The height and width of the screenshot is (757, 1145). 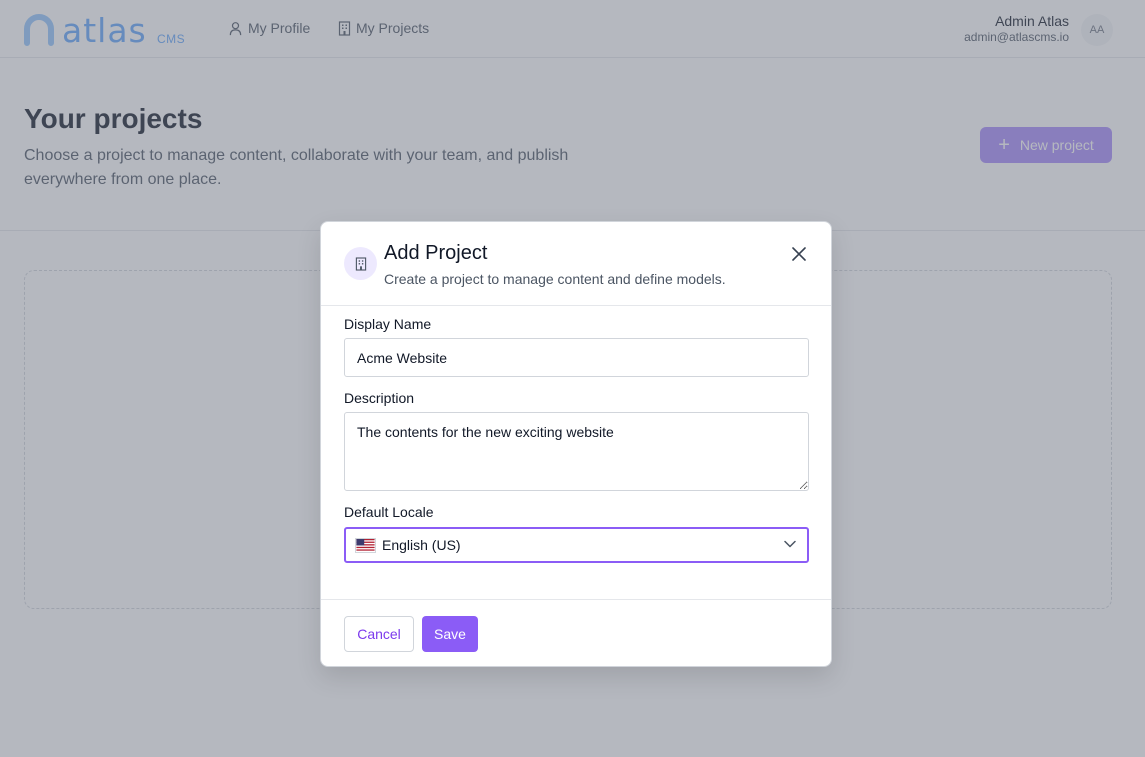 I want to click on chevron-down-icon, so click(x=790, y=544).